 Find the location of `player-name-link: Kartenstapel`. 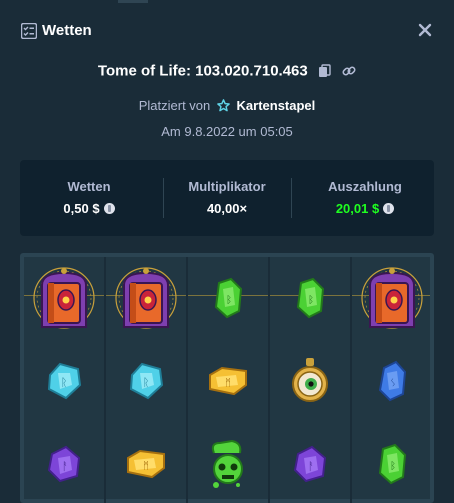

player-name-link: Kartenstapel is located at coordinates (276, 105).